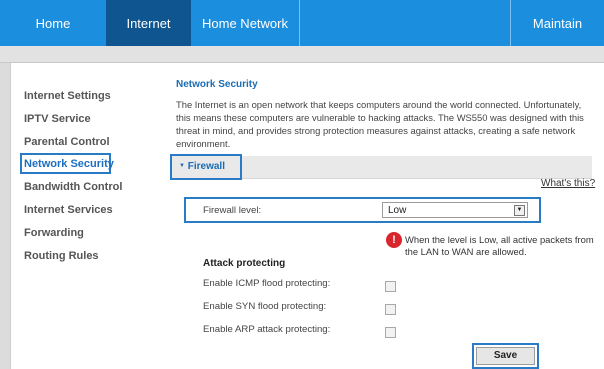  What do you see at coordinates (267, 329) in the screenshot?
I see `arp-attack-label: Enable ARP attack protecting:` at bounding box center [267, 329].